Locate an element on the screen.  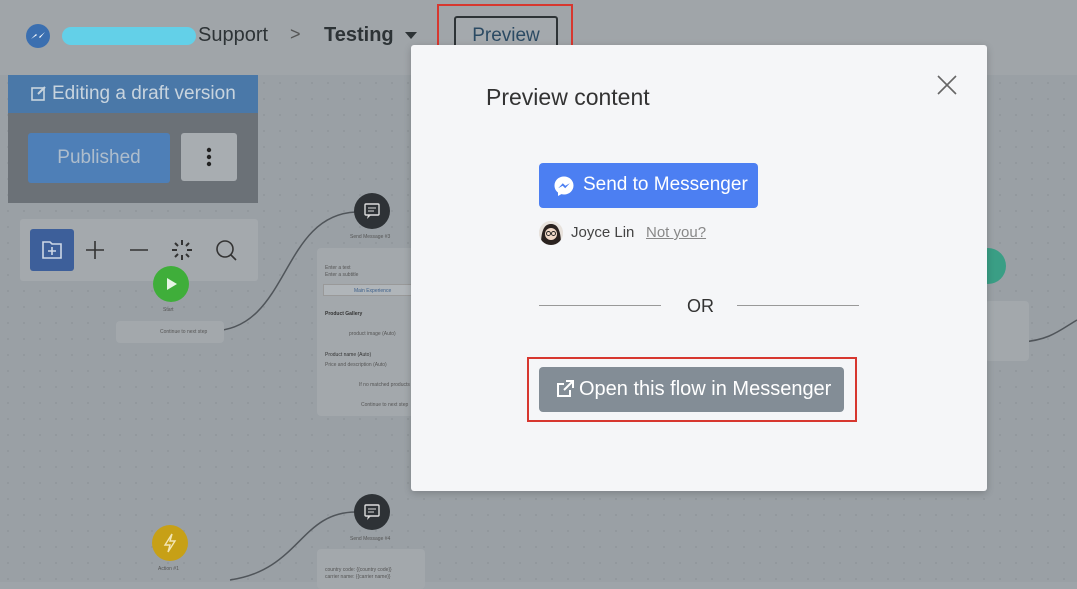
start-label: Start is located at coordinates (168, 310).